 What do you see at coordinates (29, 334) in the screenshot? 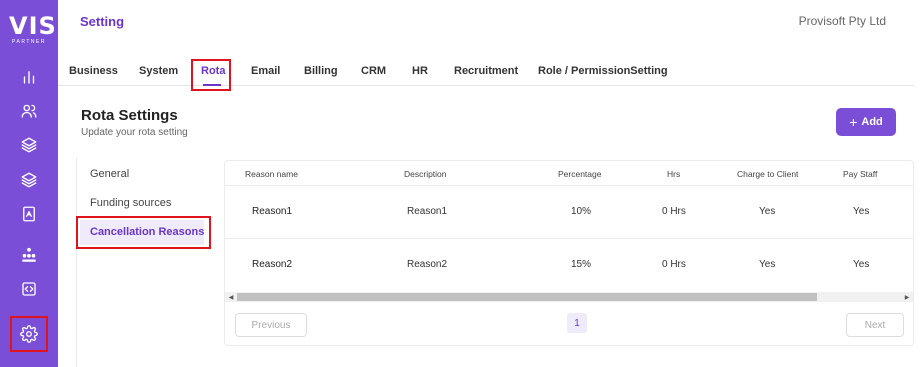
I see `settings-highlight-box` at bounding box center [29, 334].